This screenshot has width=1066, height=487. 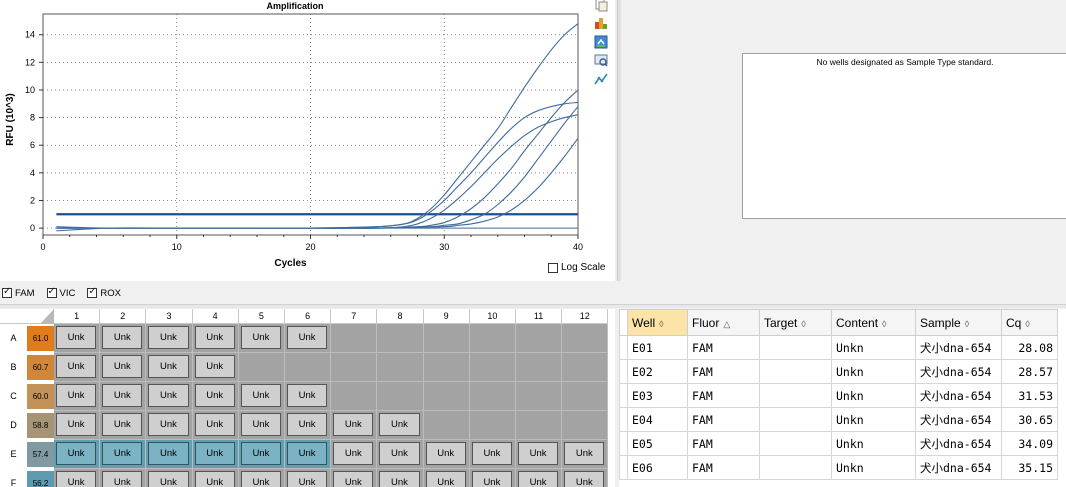 I want to click on column-header-fluor: Fluor △, so click(x=723, y=322).